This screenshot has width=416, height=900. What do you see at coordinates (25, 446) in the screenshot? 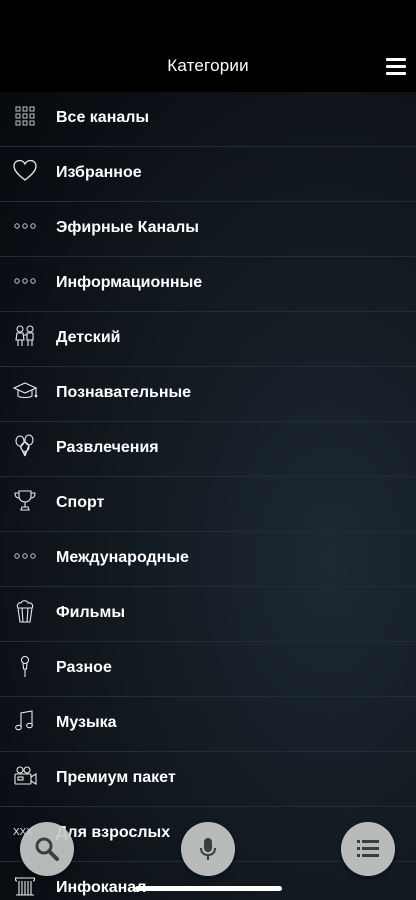
I see `balloons-icon` at bounding box center [25, 446].